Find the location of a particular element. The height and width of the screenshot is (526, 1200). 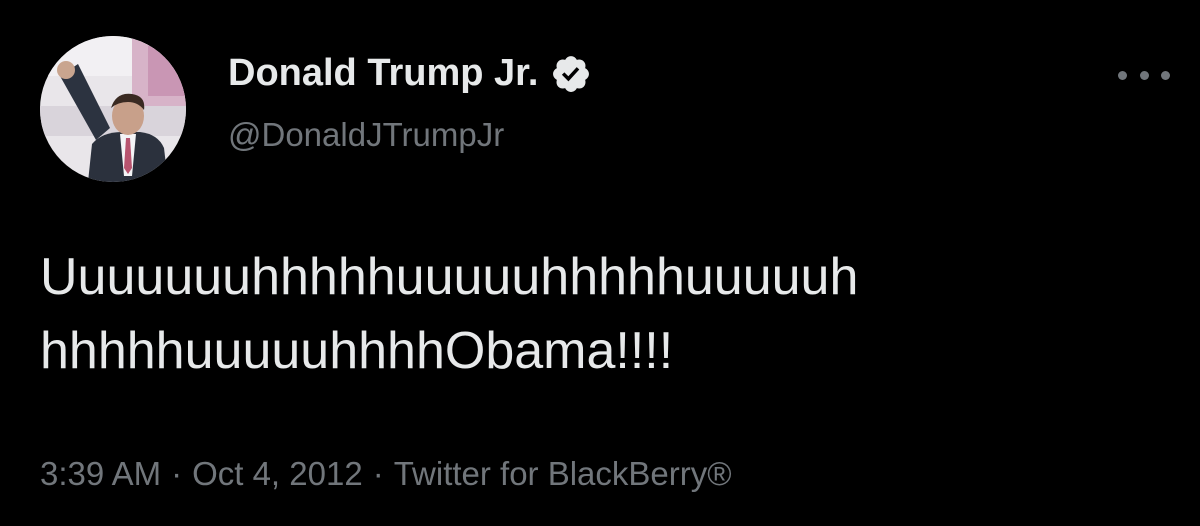

tweet-text-line: hhhhhuuuuuhhhhObama!!!! is located at coordinates (357, 351).